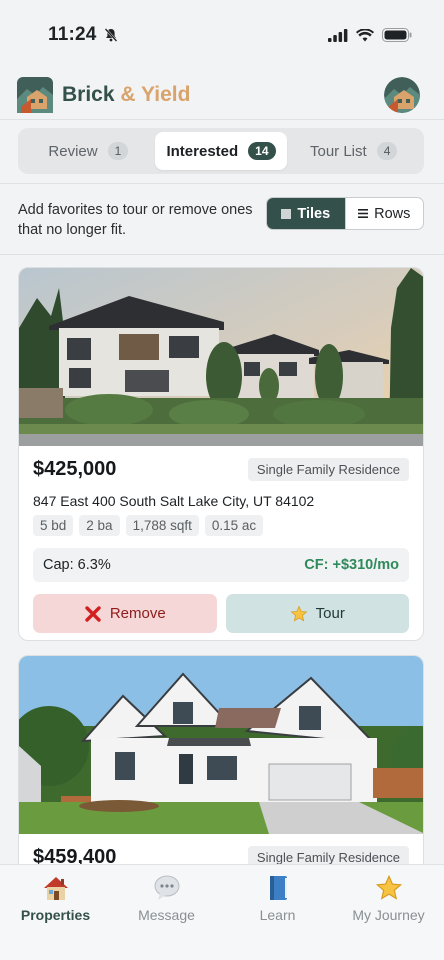 Image resolution: width=444 pixels, height=960 pixels. What do you see at coordinates (365, 34) in the screenshot?
I see `wifi-icon` at bounding box center [365, 34].